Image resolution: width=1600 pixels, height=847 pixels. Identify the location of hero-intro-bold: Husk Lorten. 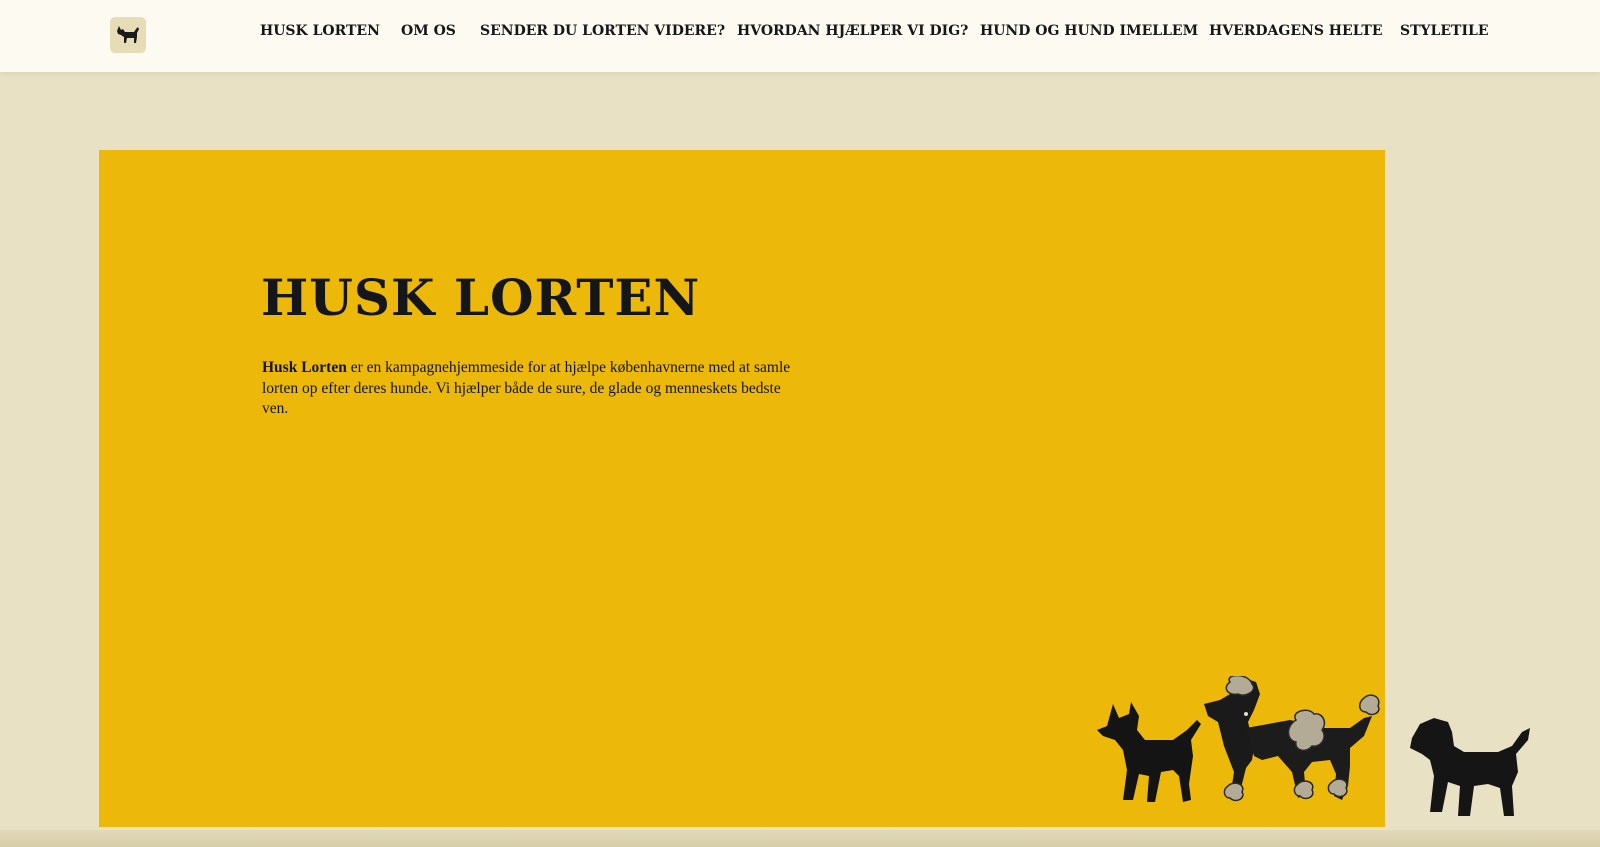
(304, 367).